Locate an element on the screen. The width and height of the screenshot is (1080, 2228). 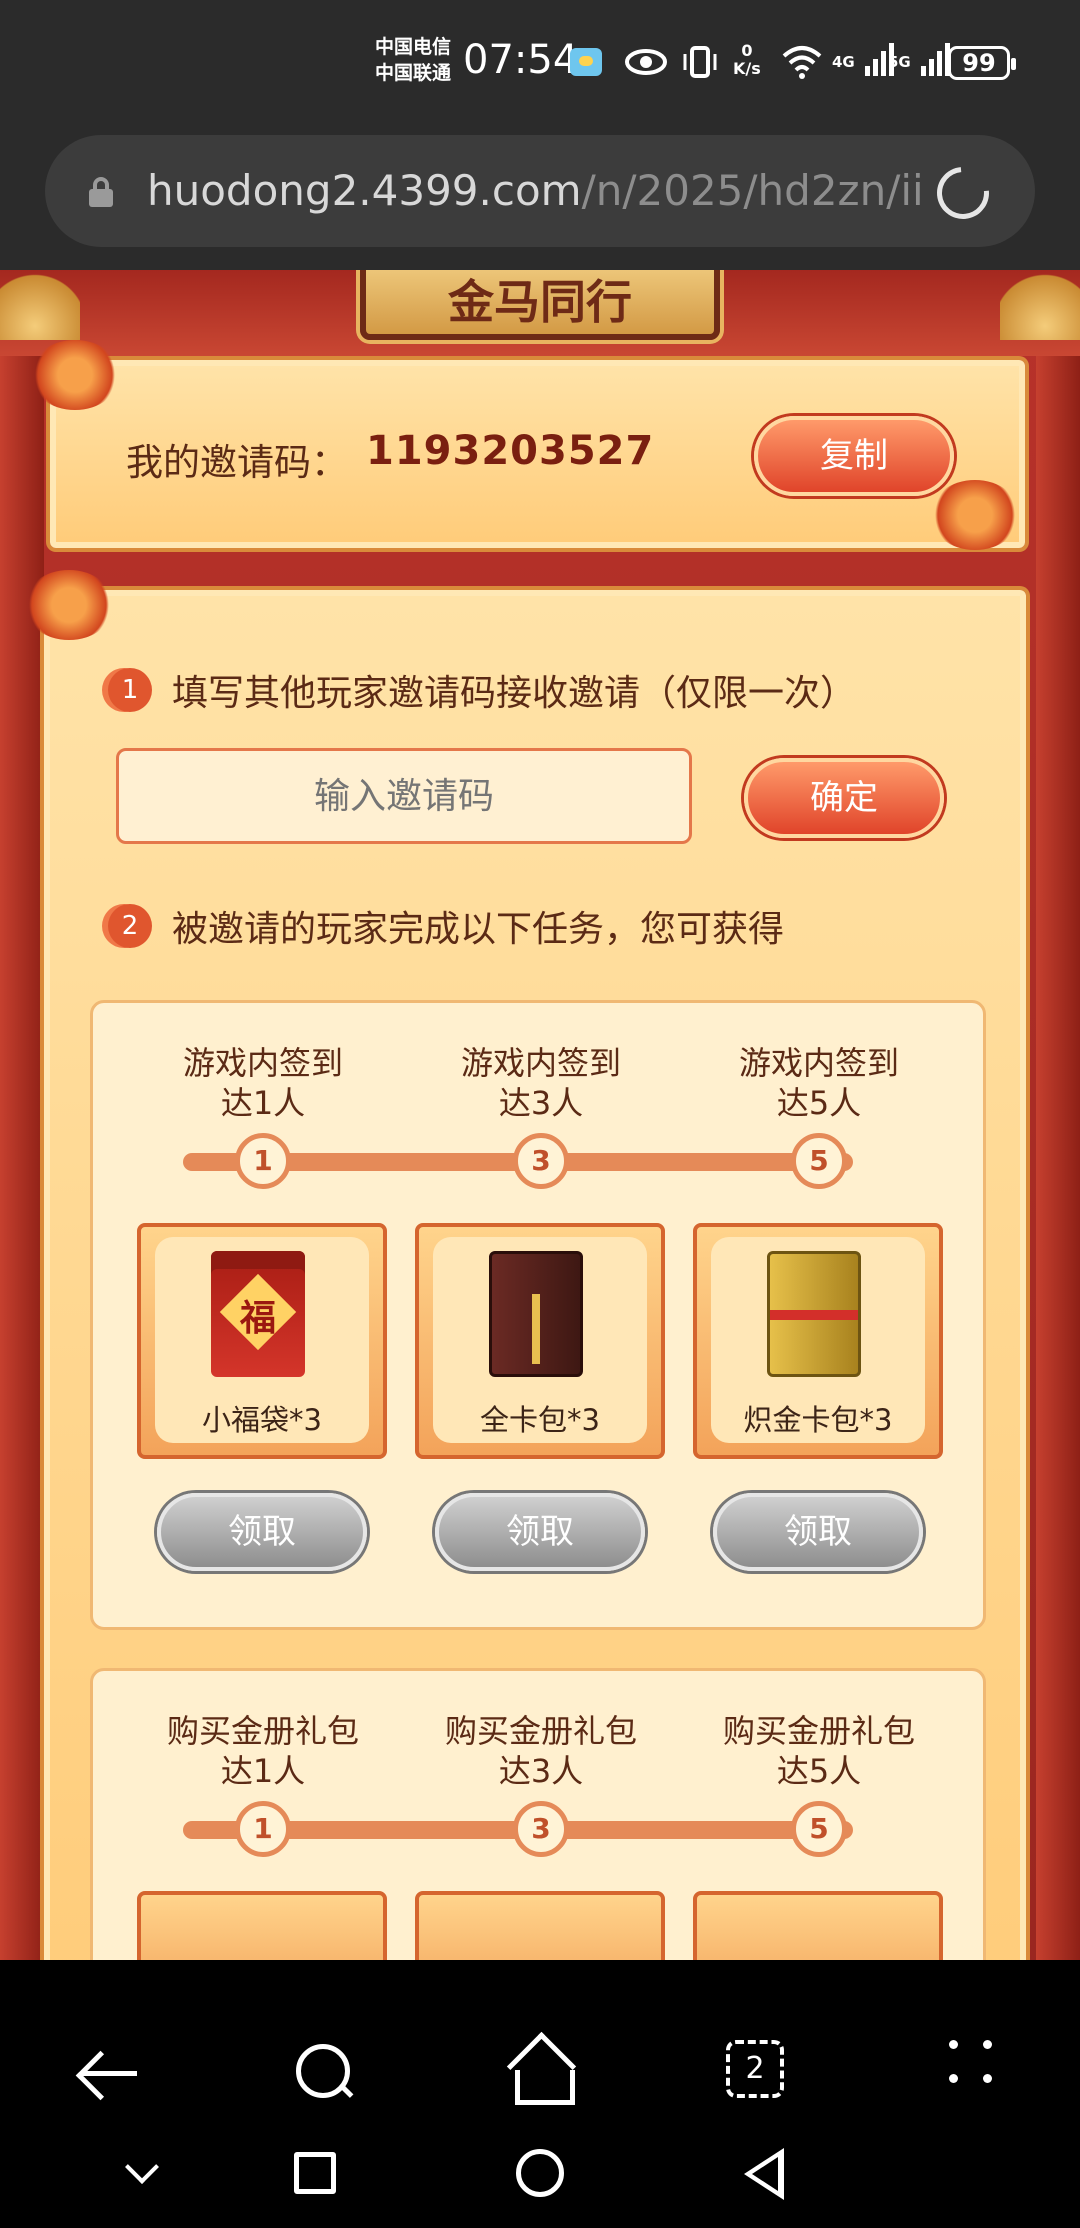
url-text: huodong2.4399.com/n/2025/hd2zn/ii is located at coordinates (547, 191).